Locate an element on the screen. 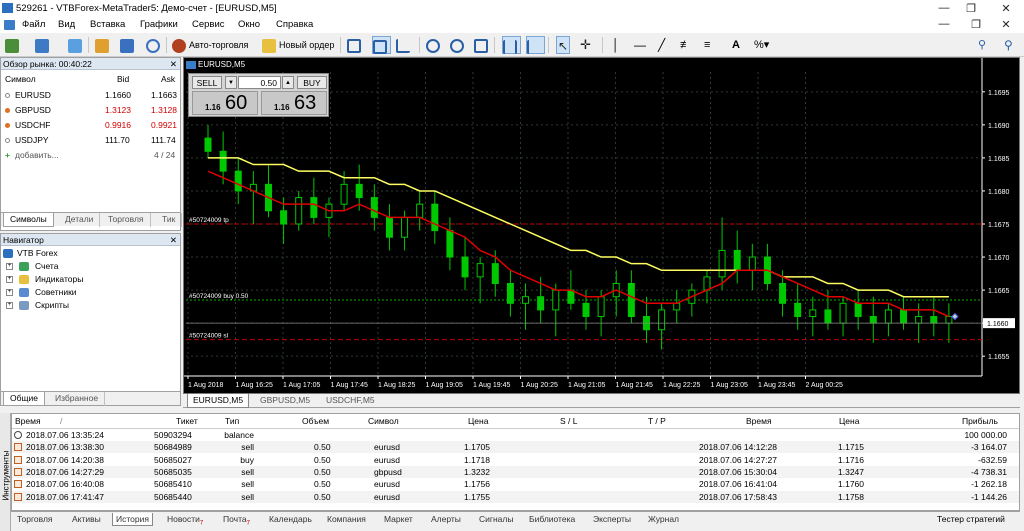 The image size is (1024, 531). volume-down-icon: ▼ is located at coordinates (231, 82).